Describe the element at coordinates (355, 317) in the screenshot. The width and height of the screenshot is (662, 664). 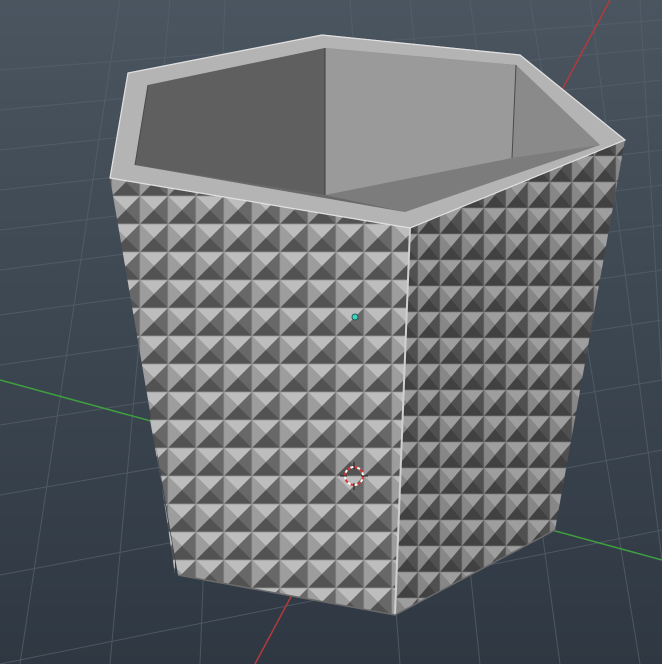
I see `object-origin-pivot` at that location.